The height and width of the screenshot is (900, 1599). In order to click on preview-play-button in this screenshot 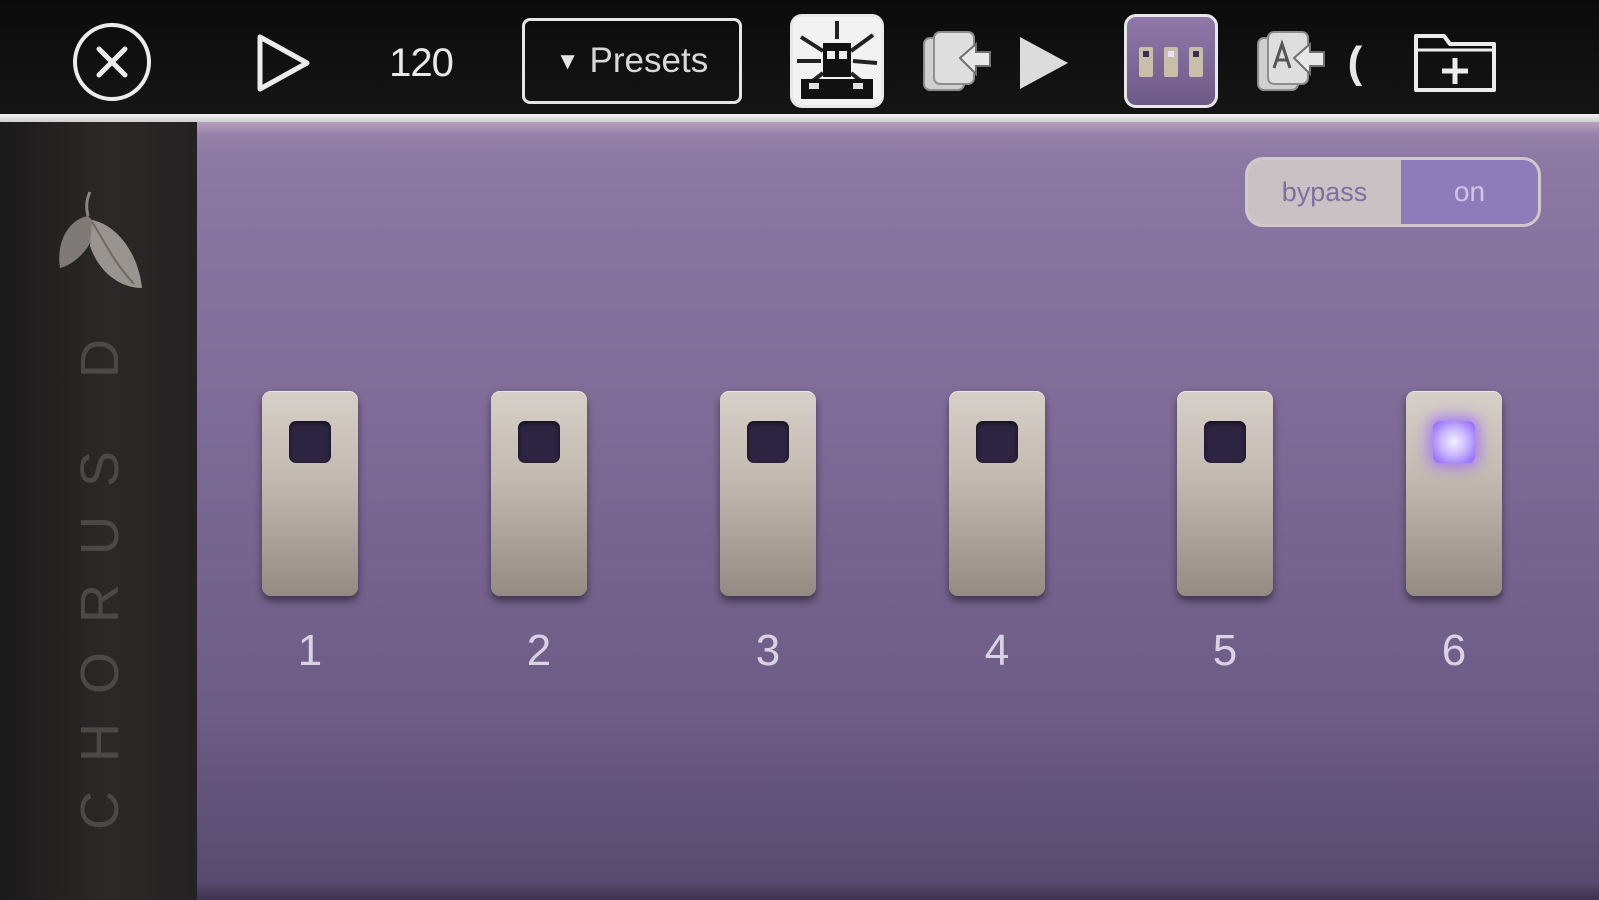, I will do `click(1044, 63)`.